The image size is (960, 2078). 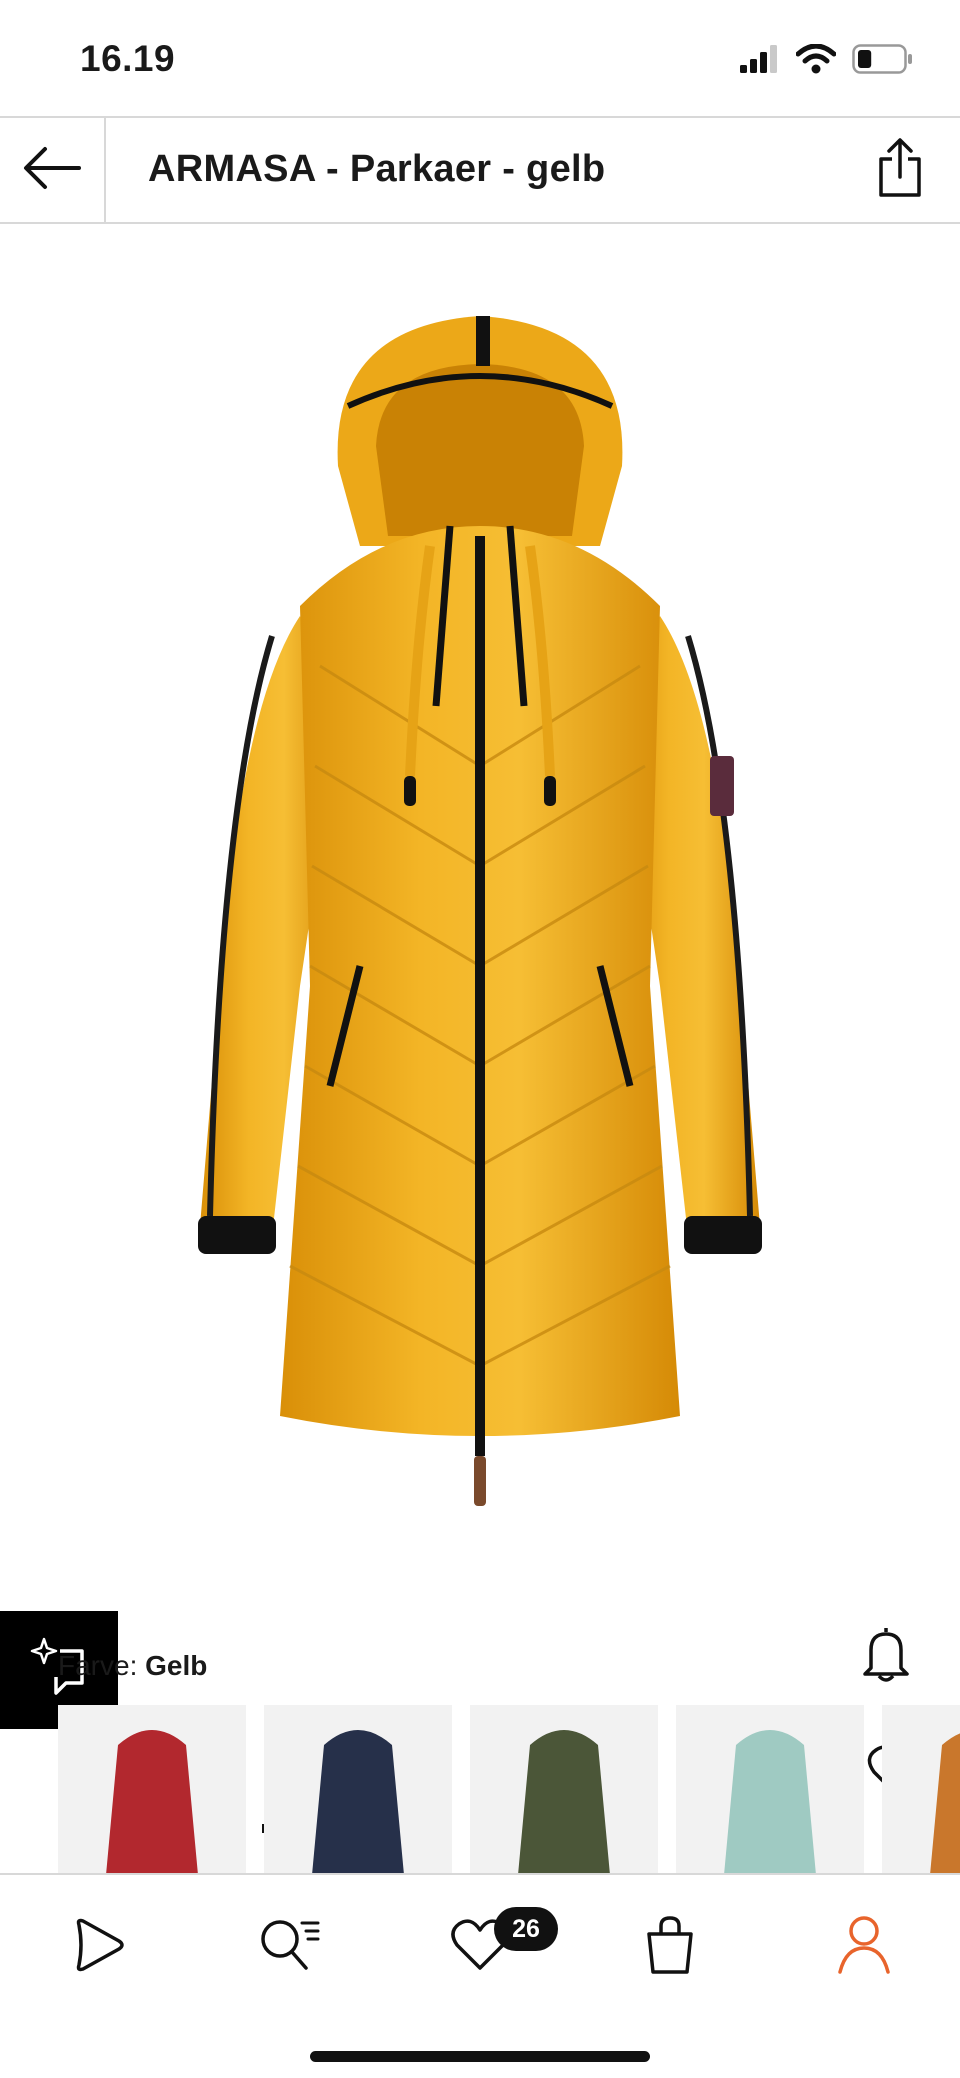 I want to click on status-bar: 16.19, so click(x=480, y=58).